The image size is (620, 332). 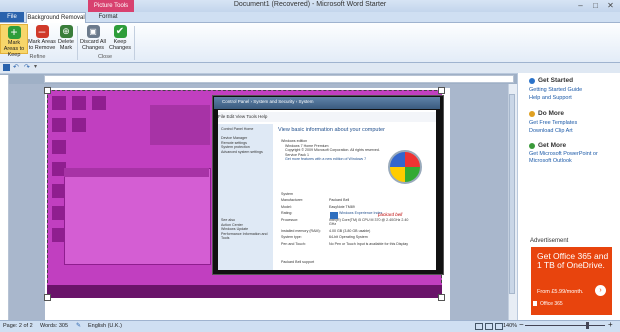 I want to click on system-label: System, so click(x=287, y=194).